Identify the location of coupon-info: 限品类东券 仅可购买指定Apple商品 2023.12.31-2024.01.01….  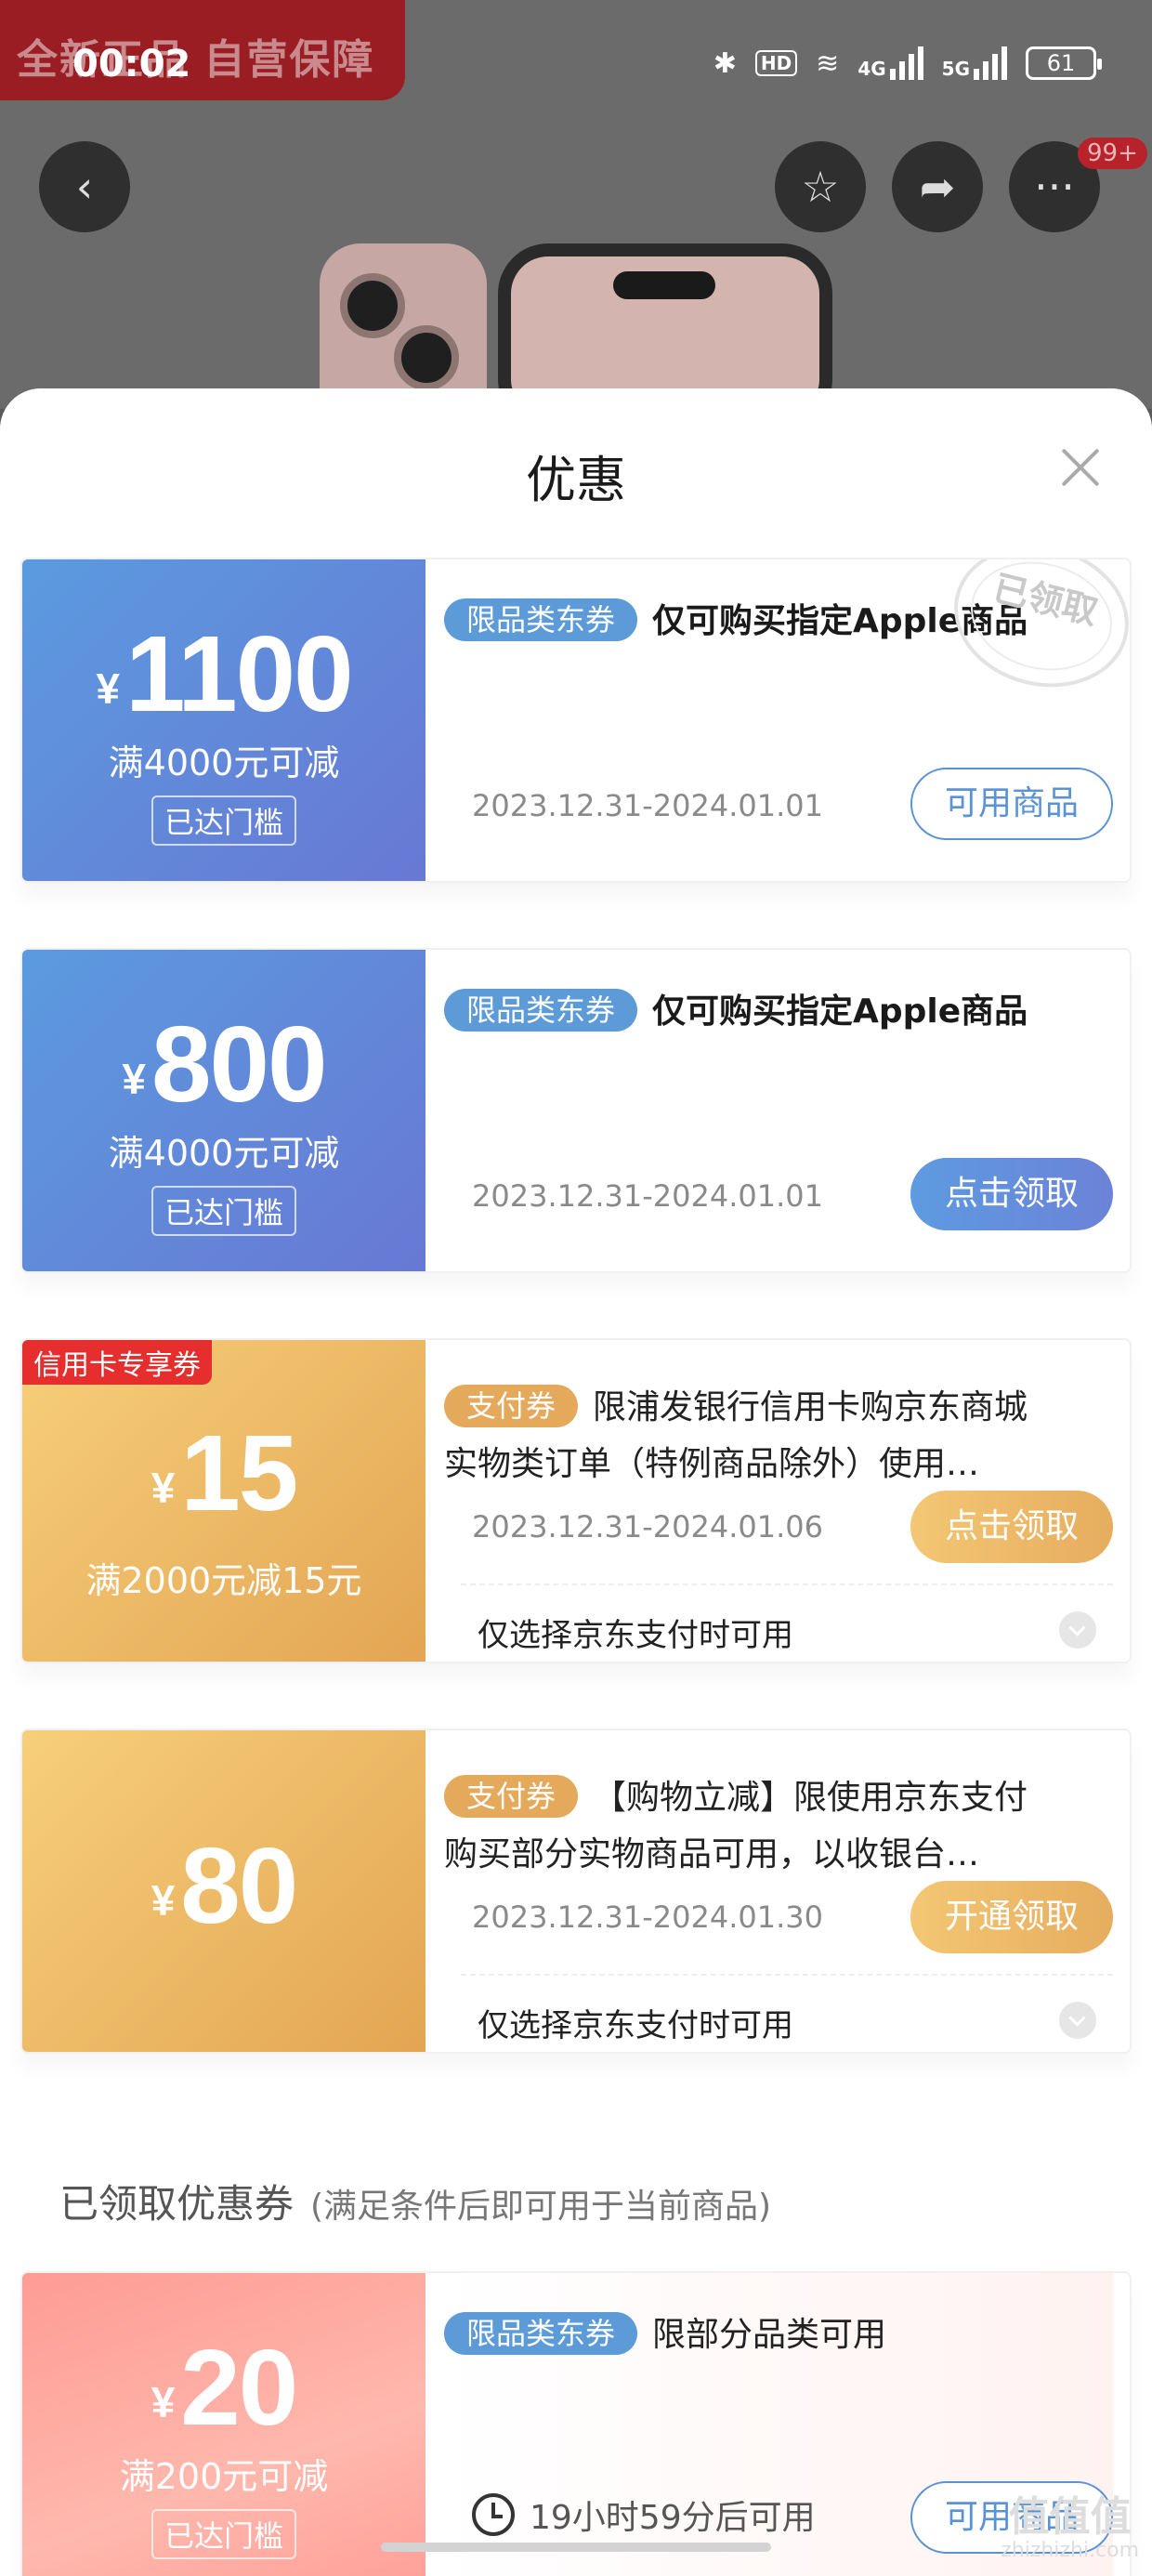
(787, 720).